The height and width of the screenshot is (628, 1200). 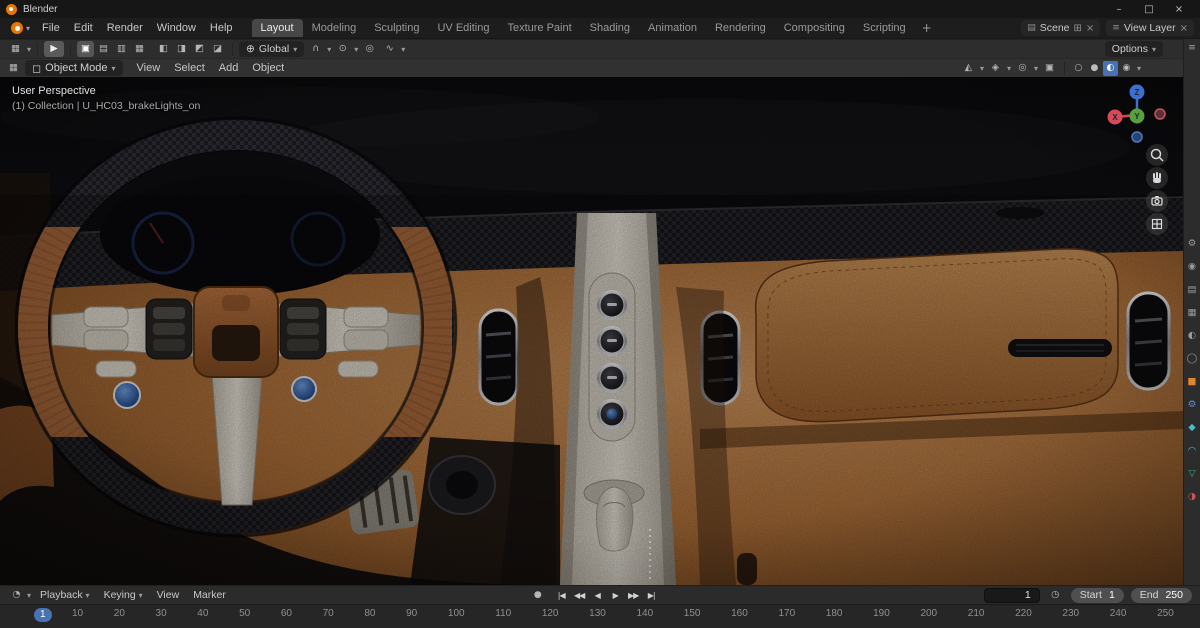 I want to click on jump-to-start-button: |◀, so click(x=561, y=595).